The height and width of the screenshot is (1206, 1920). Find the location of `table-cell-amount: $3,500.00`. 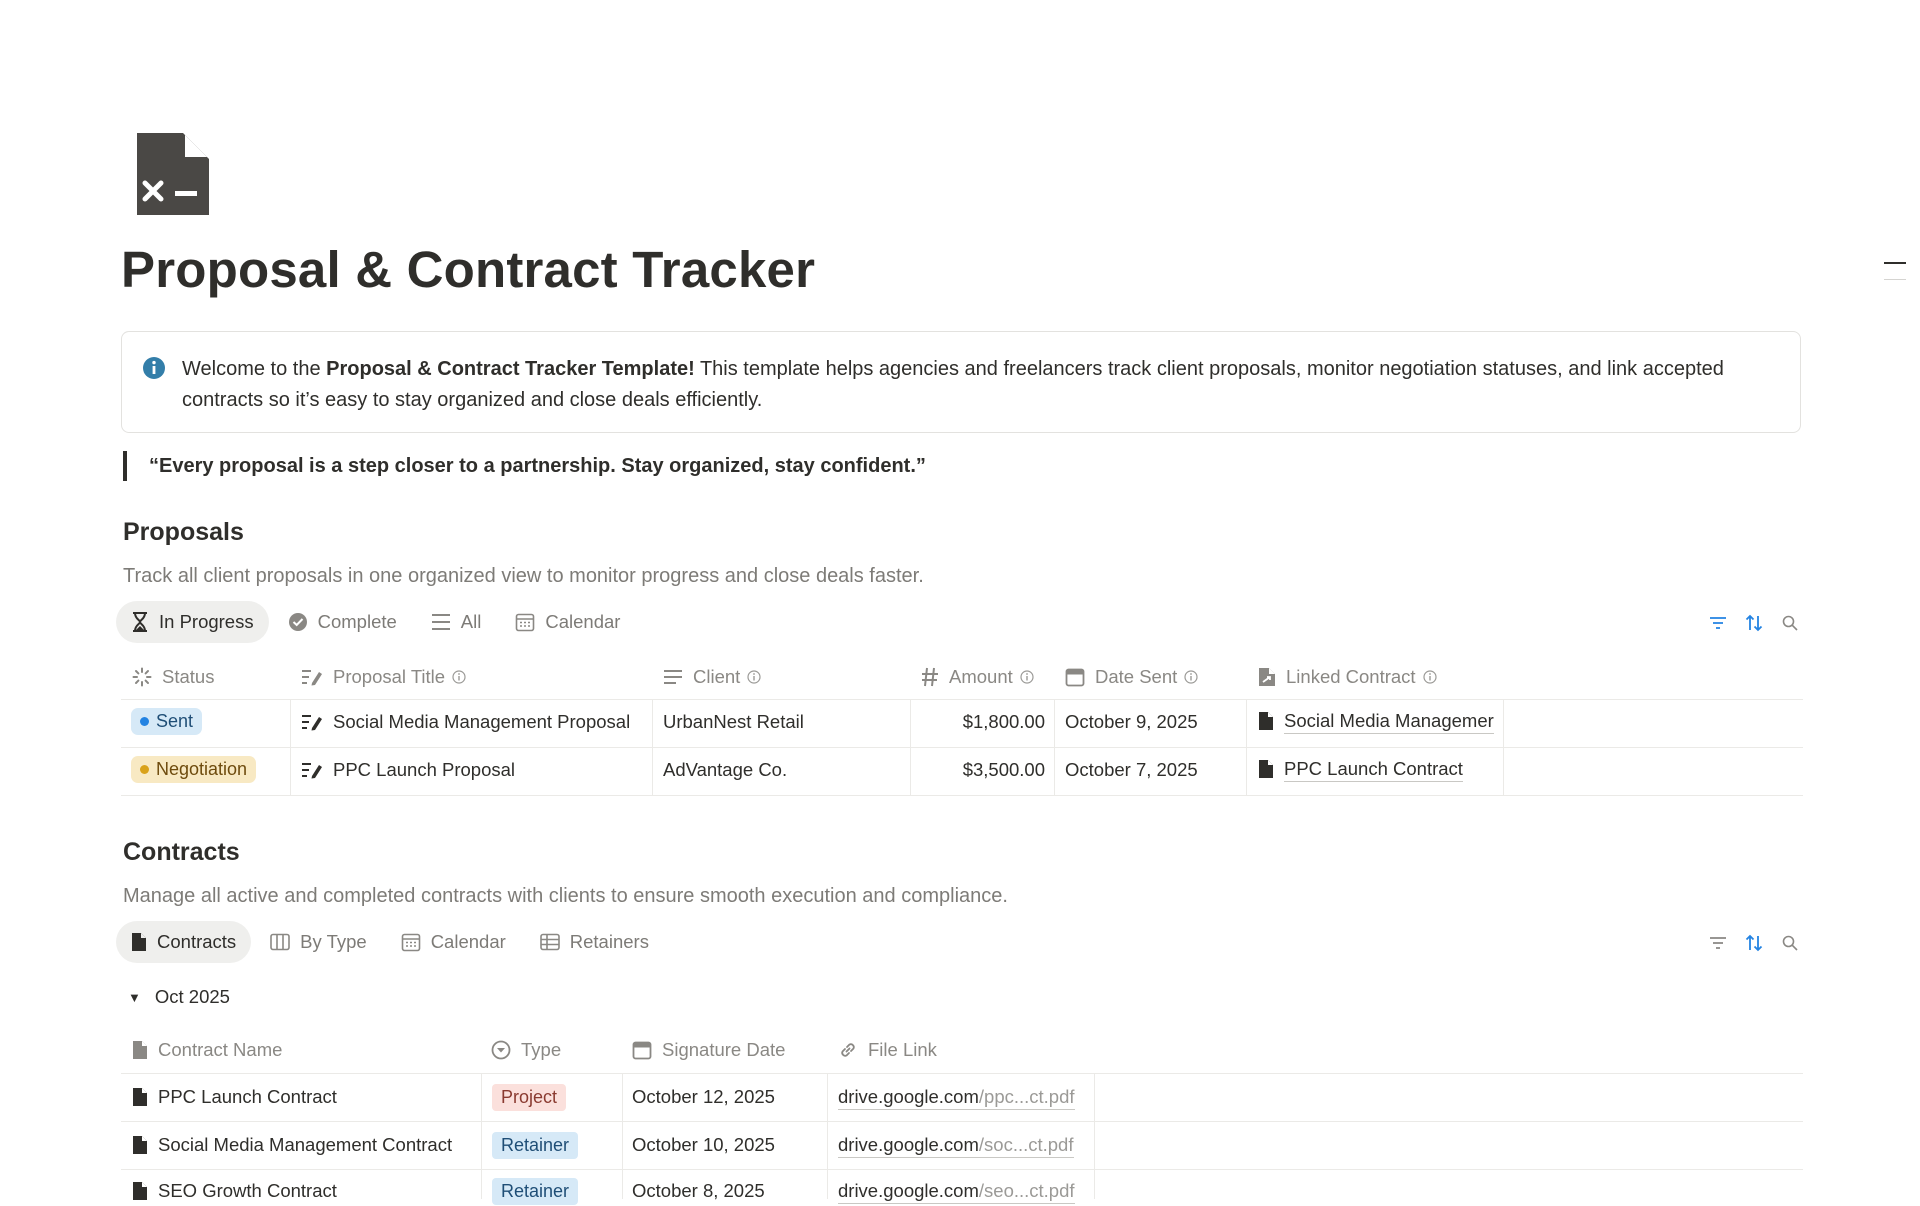

table-cell-amount: $3,500.00 is located at coordinates (983, 770).